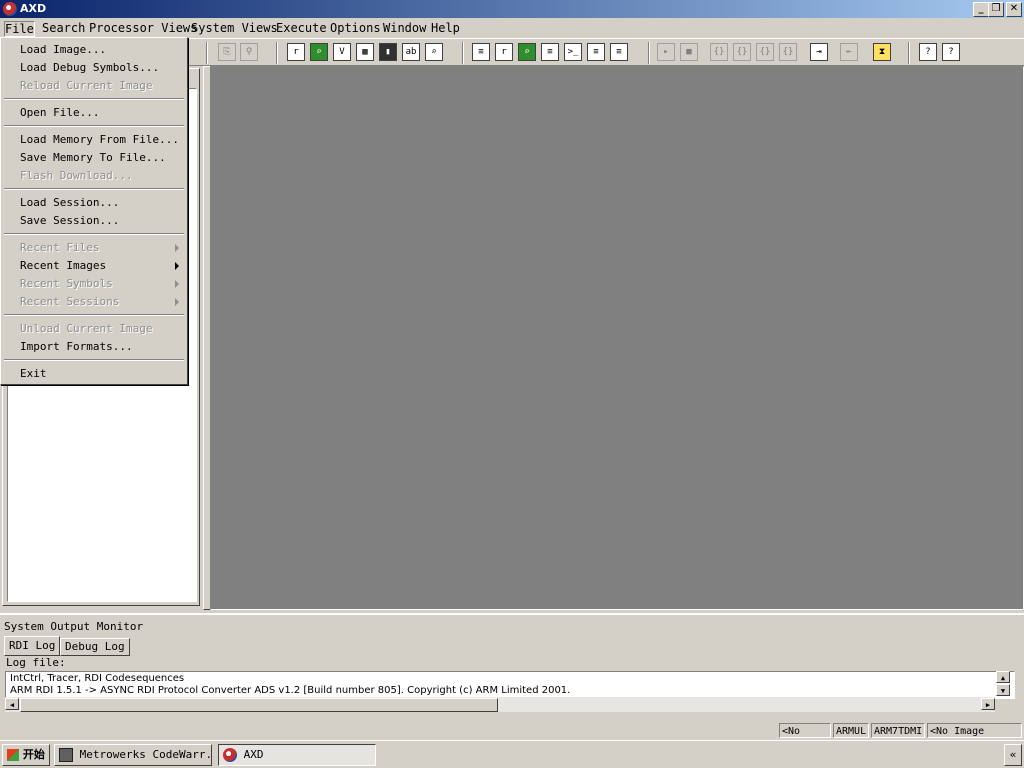 The height and width of the screenshot is (768, 1024). I want to click on file-menu-item-recent-images: Recent Images, so click(63, 266).